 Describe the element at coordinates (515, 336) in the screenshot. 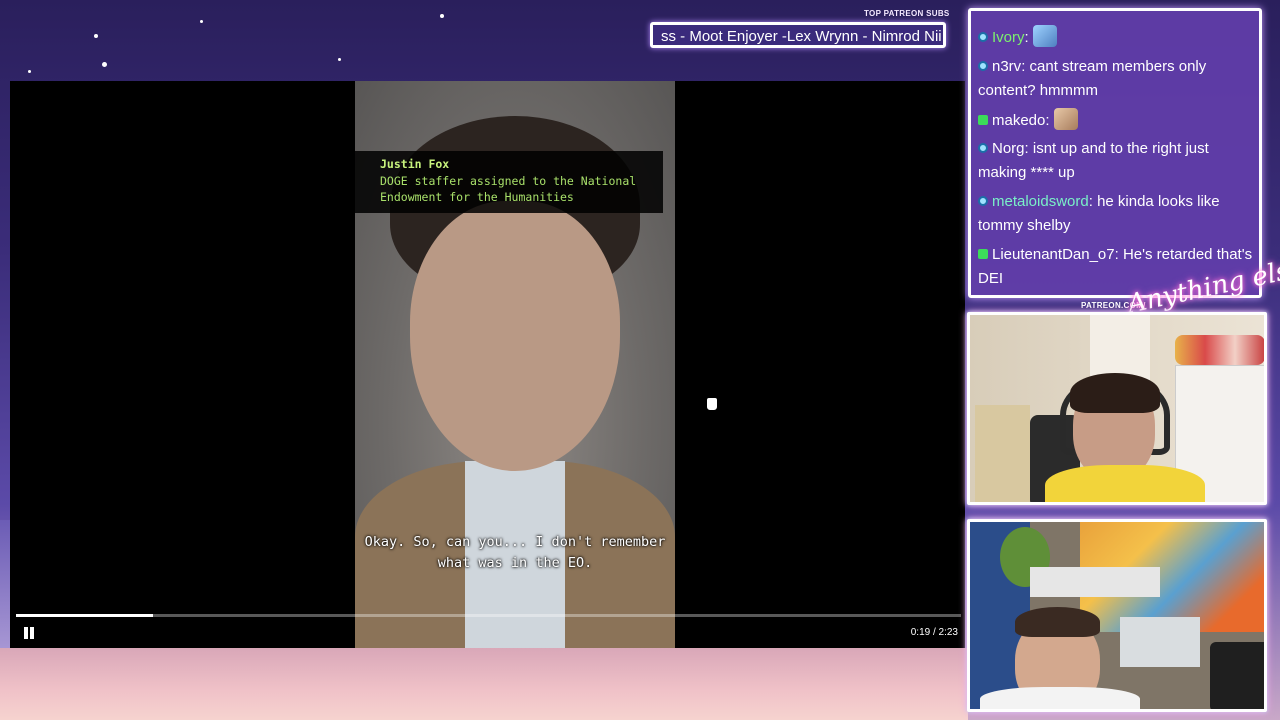

I see `video-person-face` at that location.